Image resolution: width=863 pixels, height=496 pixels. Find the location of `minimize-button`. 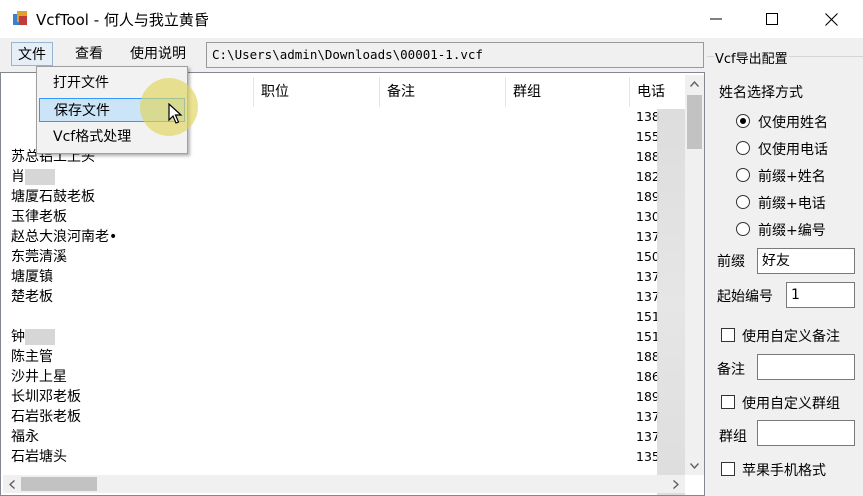

minimize-button is located at coordinates (716, 19).